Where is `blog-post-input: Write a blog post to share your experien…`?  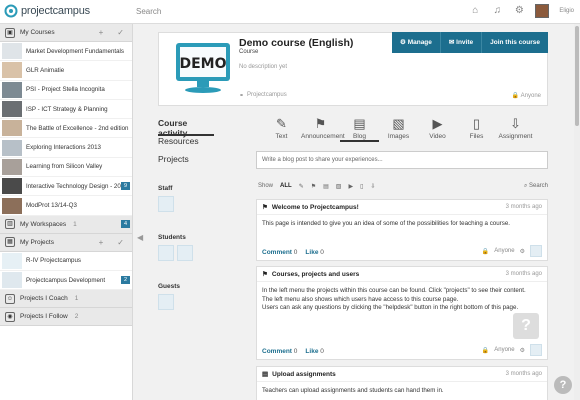
blog-post-input: Write a blog post to share your experien… is located at coordinates (402, 160).